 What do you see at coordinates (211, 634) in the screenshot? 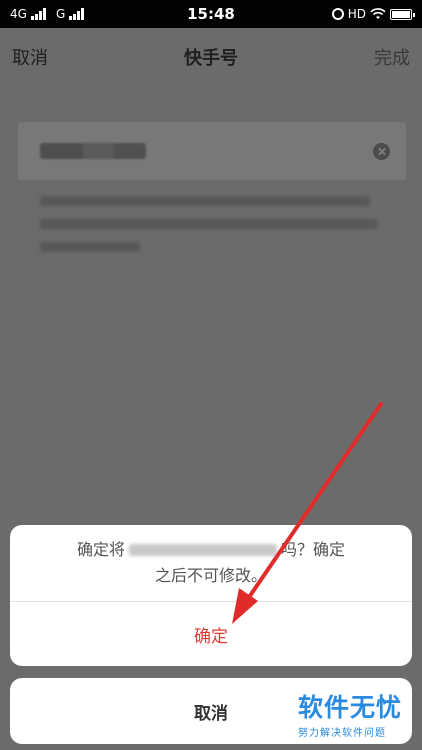
I see `confirm-button: 确定` at bounding box center [211, 634].